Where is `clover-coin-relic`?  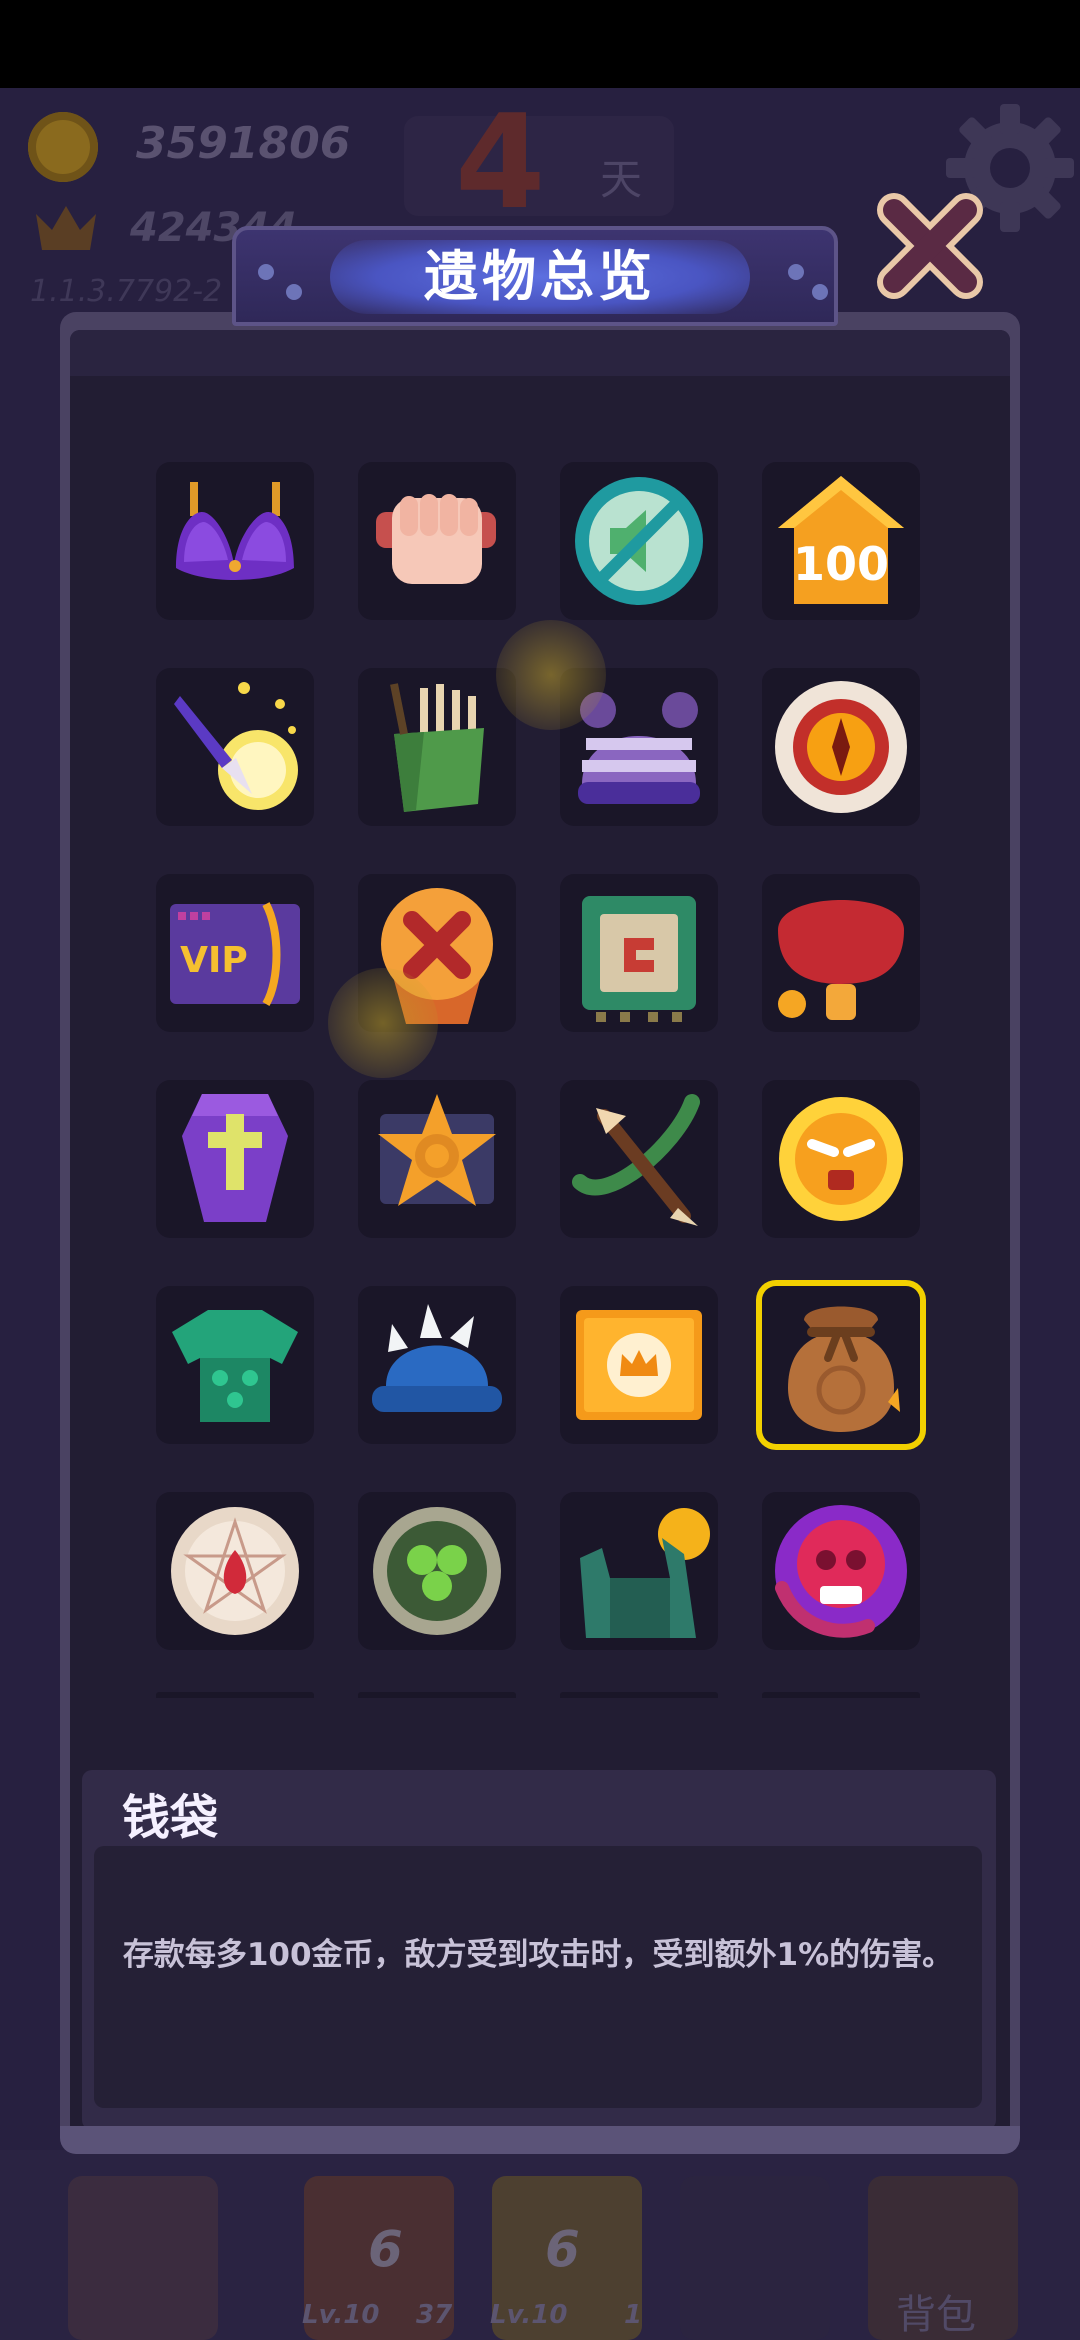 clover-coin-relic is located at coordinates (437, 1571).